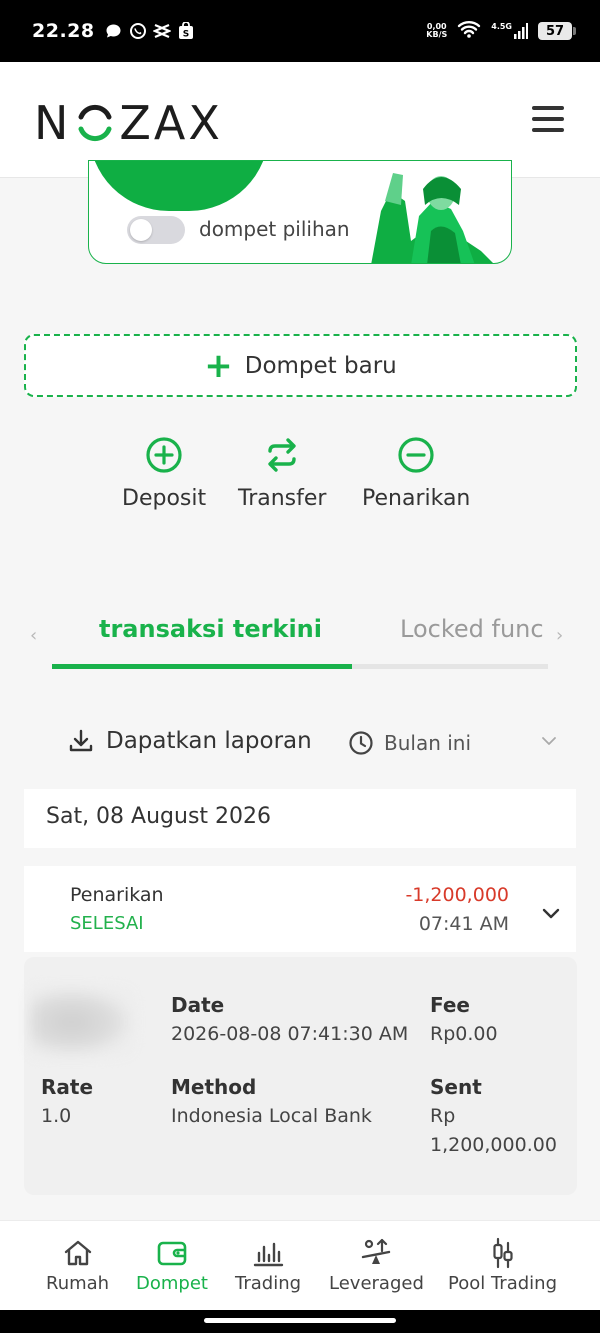 This screenshot has width=600, height=1333. Describe the element at coordinates (503, 1283) in the screenshot. I see `nav-pool-trading-label: Pool Trading` at that location.